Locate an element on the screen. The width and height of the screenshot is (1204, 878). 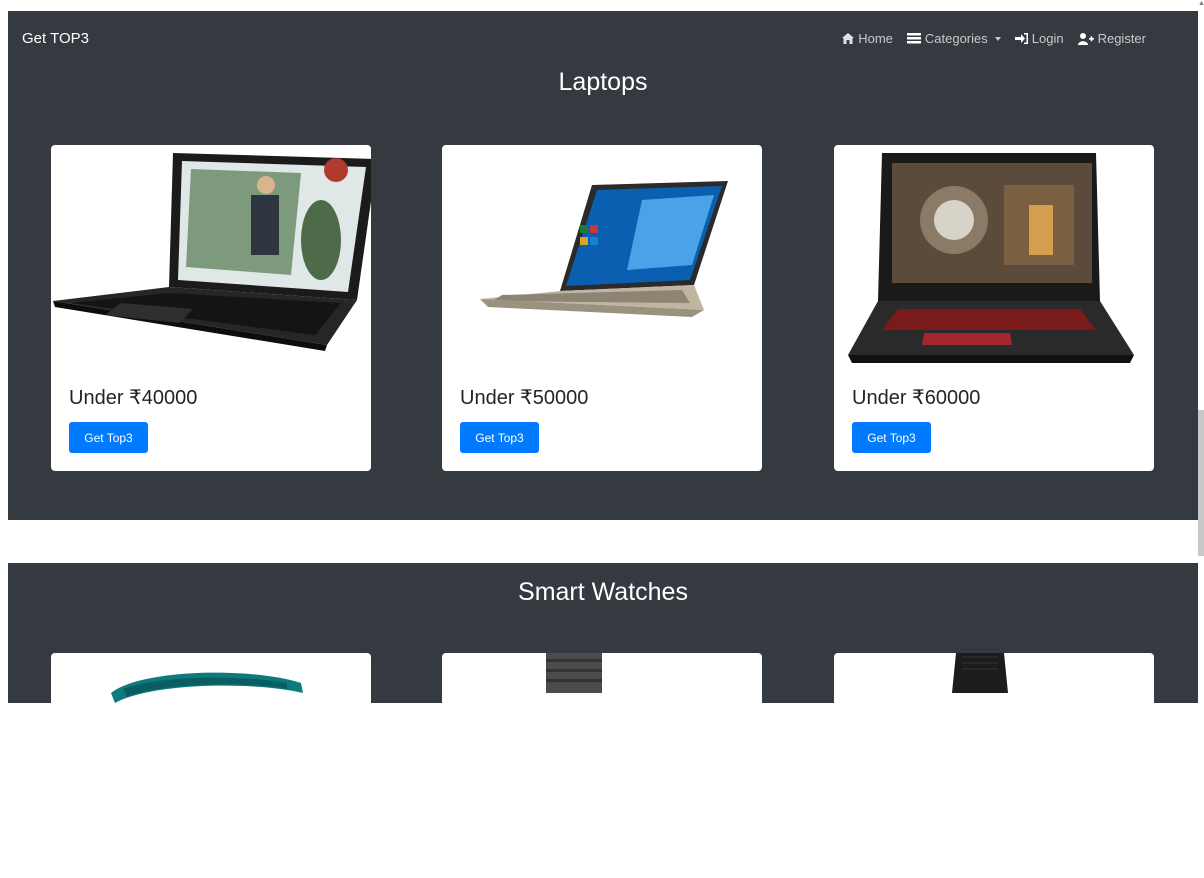
nav-register-label: Register is located at coordinates (1121, 38).